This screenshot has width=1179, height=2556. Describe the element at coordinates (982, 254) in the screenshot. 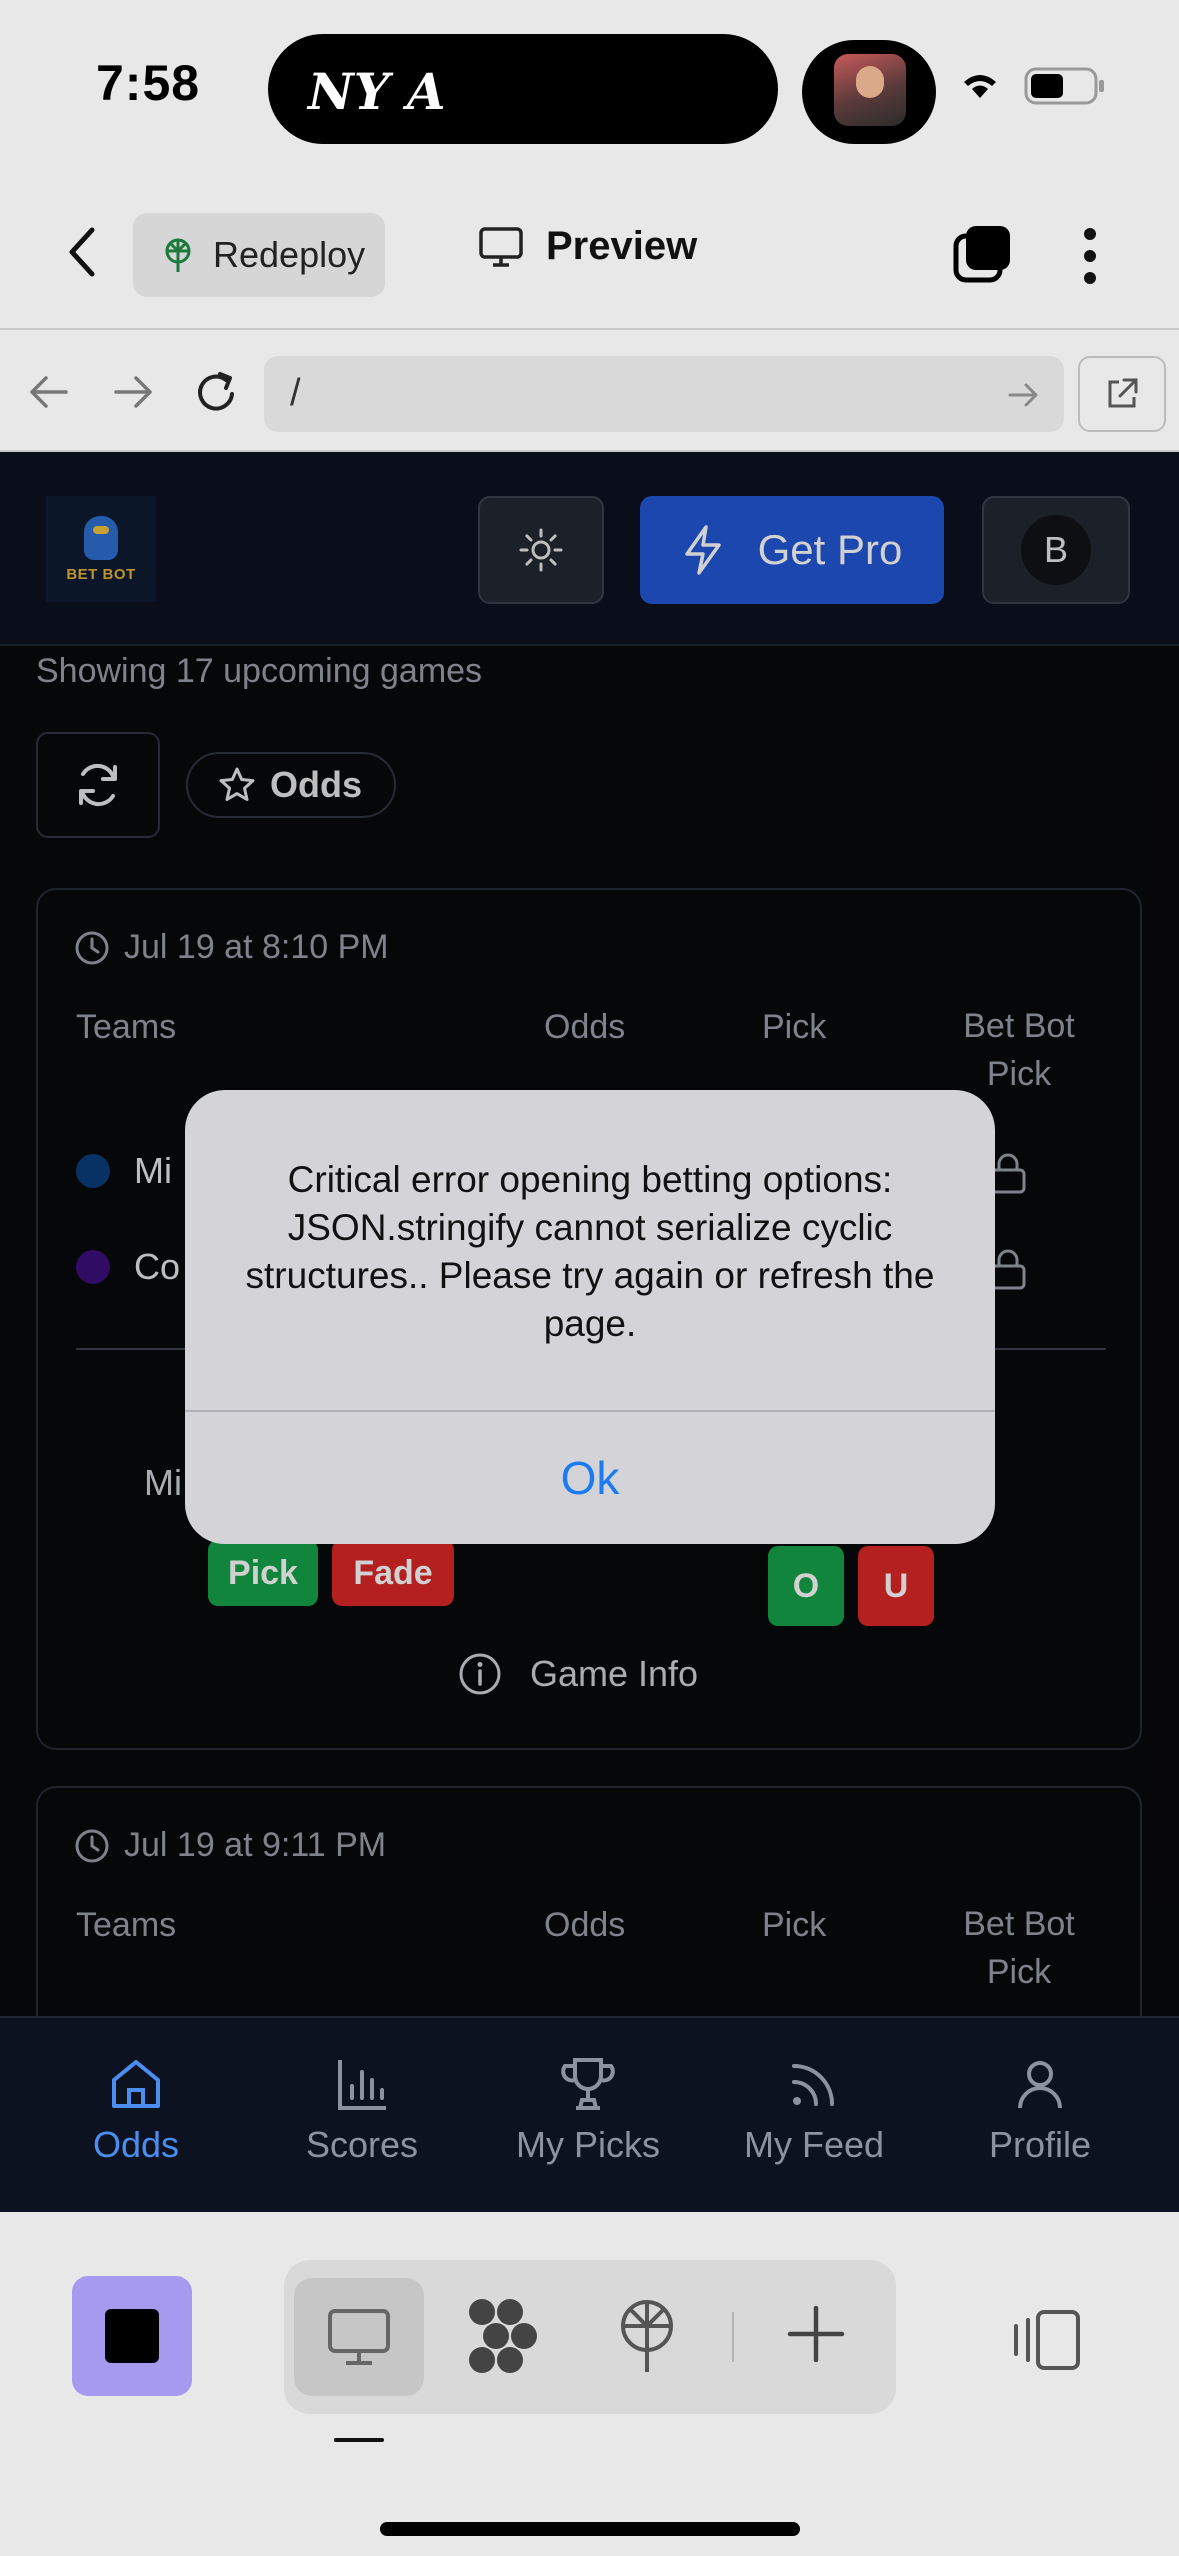

I see `tabs-icon` at that location.